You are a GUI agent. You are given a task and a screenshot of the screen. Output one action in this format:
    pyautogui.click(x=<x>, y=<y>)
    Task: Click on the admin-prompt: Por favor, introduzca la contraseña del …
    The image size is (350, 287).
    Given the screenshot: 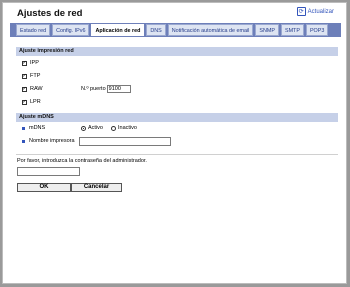 What is the action you would take?
    pyautogui.click(x=82, y=161)
    